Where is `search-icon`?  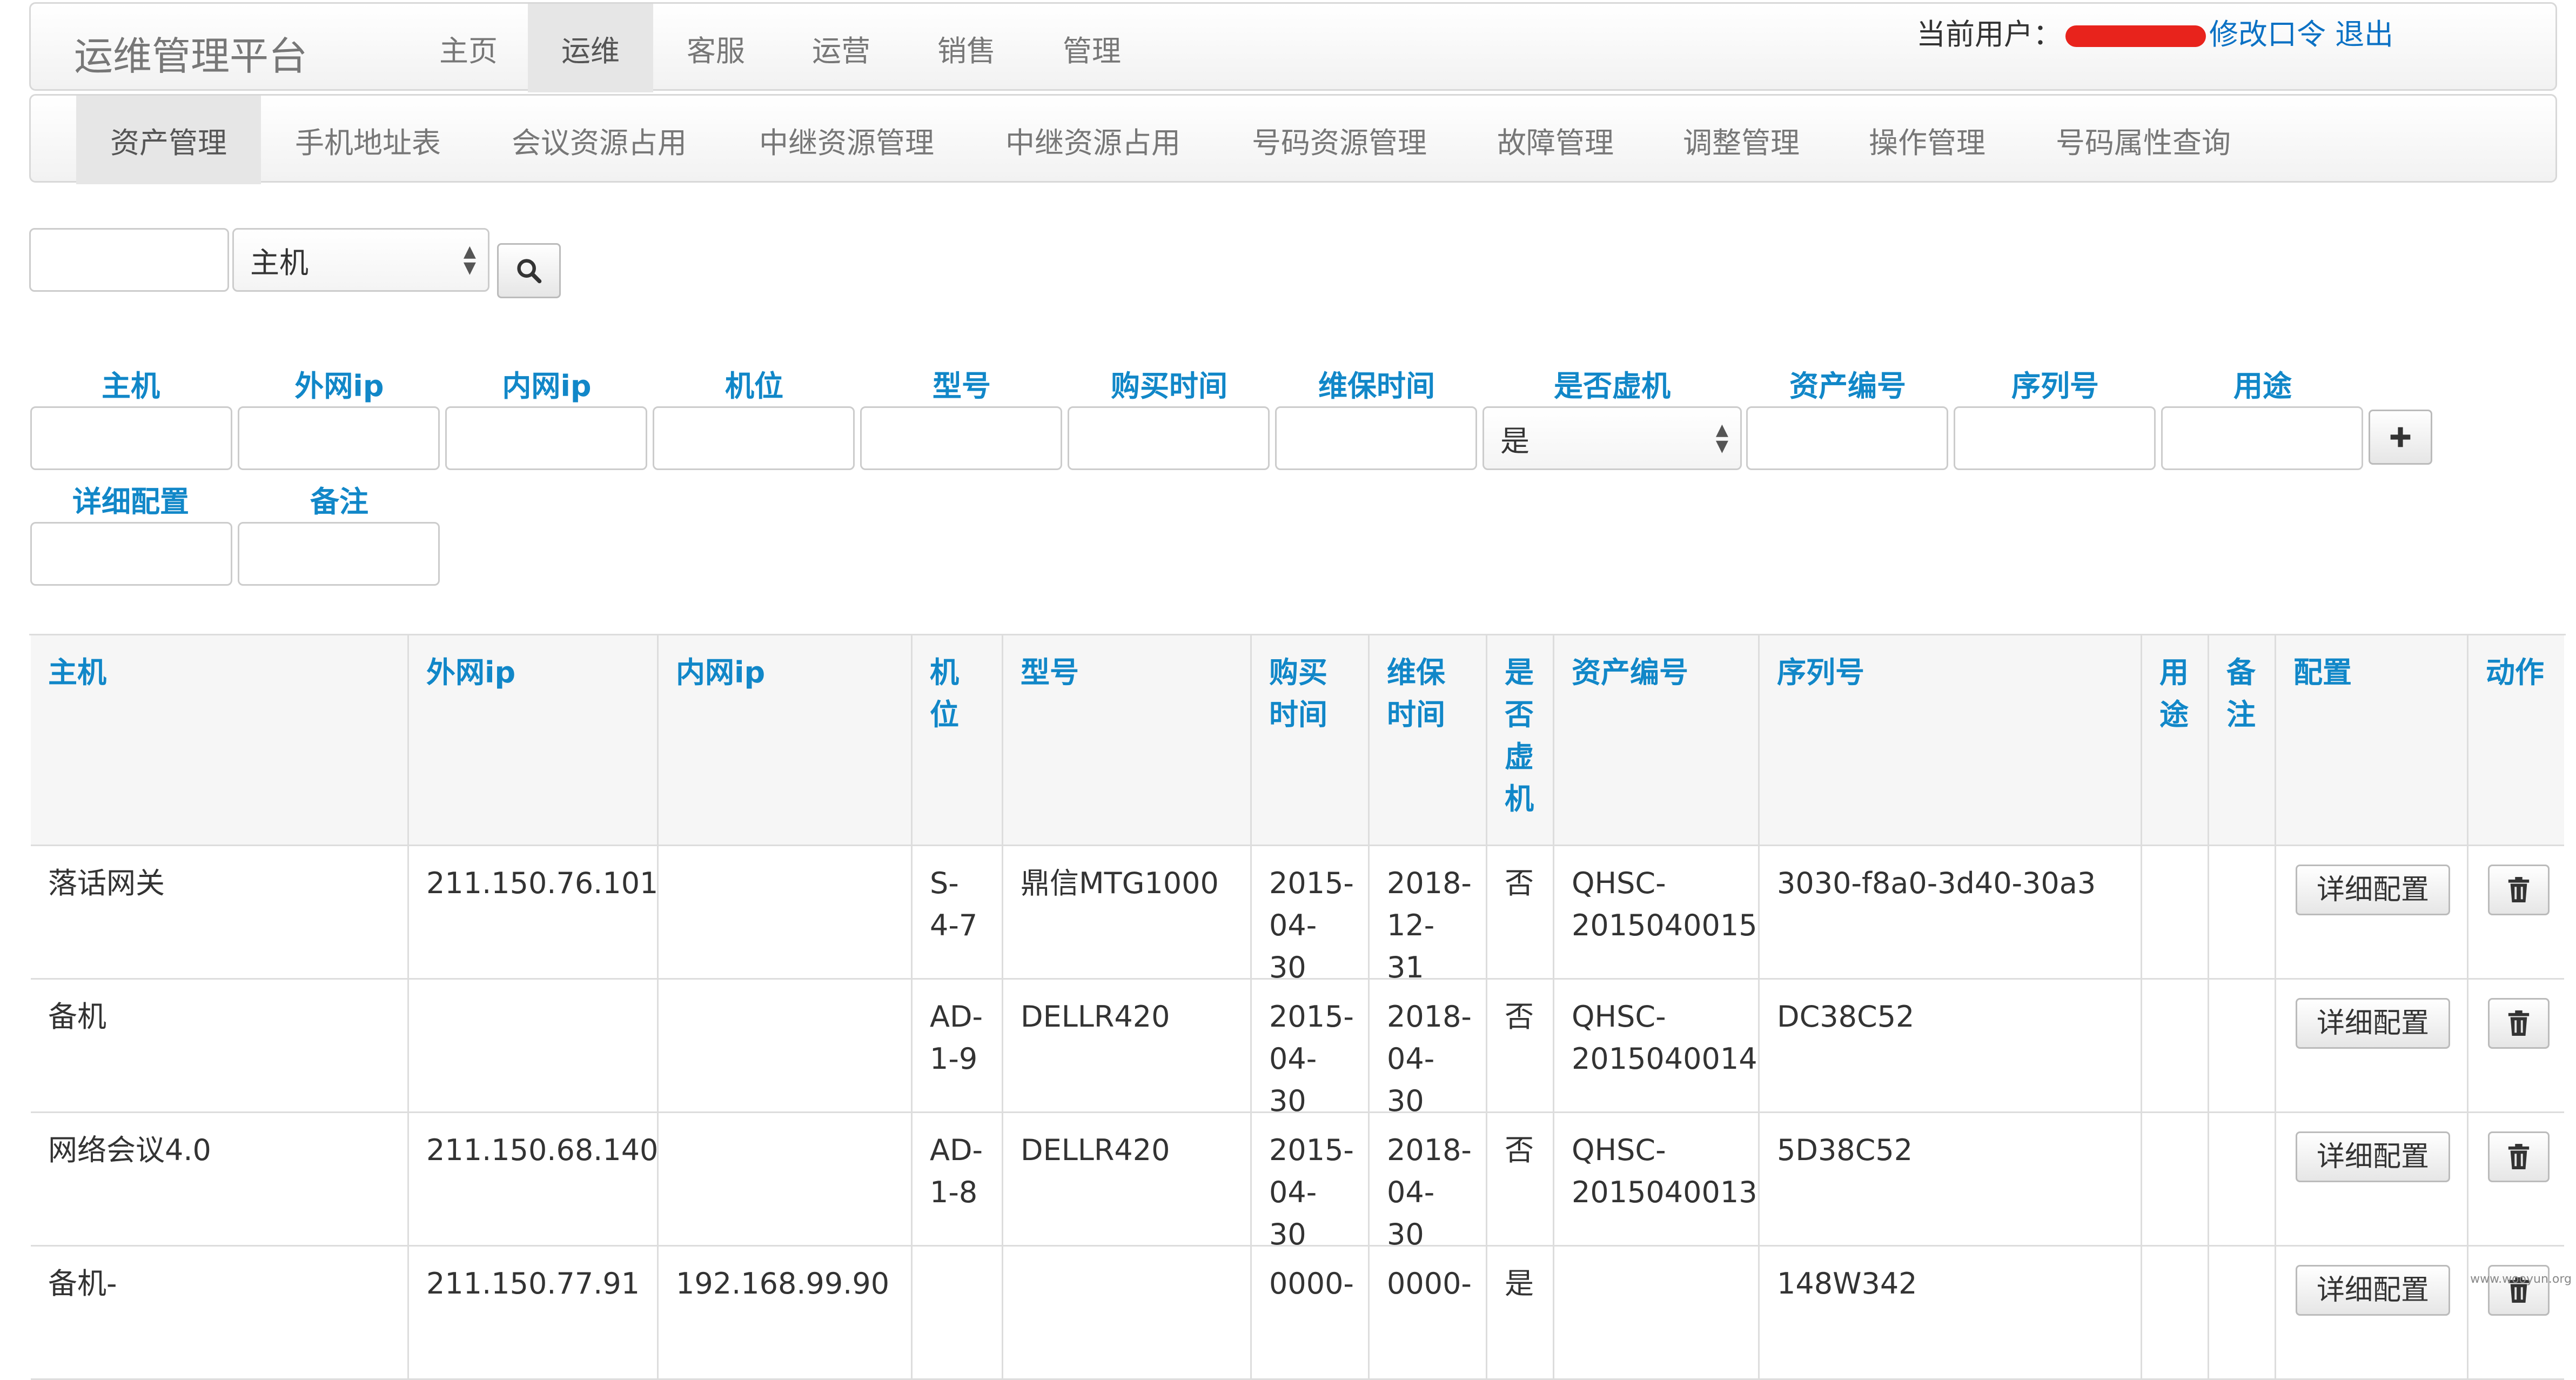
search-icon is located at coordinates (529, 271).